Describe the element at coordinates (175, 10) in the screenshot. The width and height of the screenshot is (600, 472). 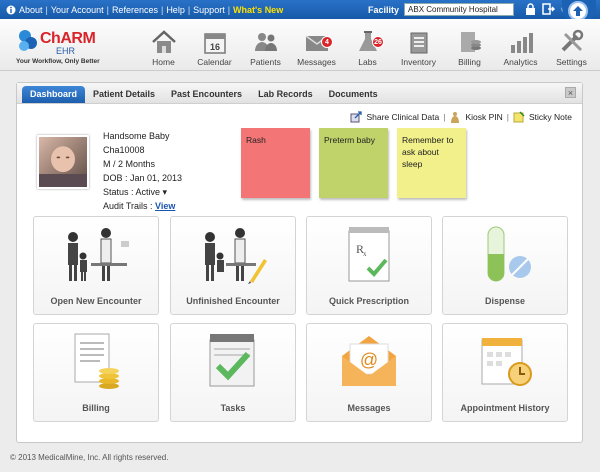
I see `help-link: Help` at that location.